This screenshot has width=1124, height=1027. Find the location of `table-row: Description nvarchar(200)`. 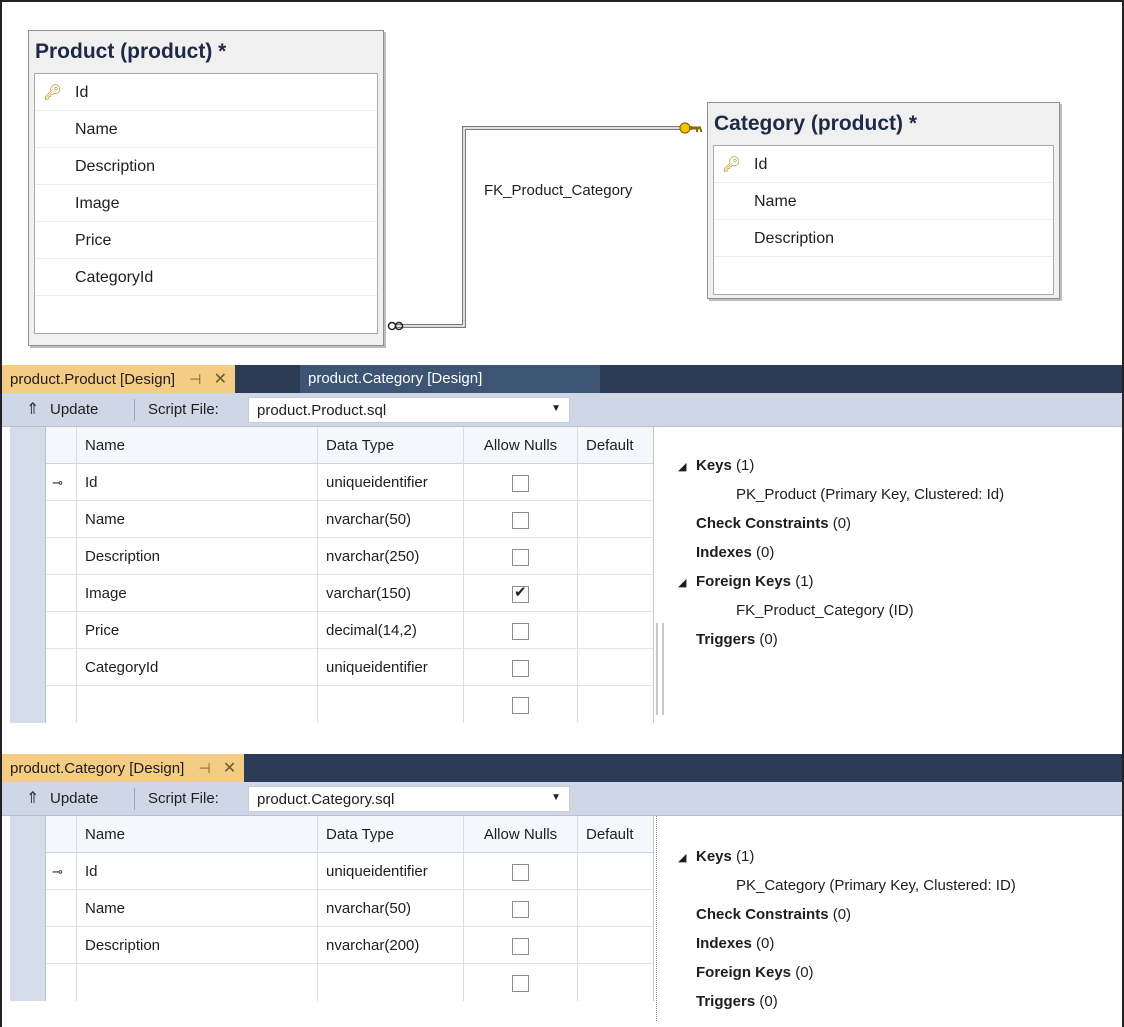

table-row: Description nvarchar(200) is located at coordinates (331, 945).